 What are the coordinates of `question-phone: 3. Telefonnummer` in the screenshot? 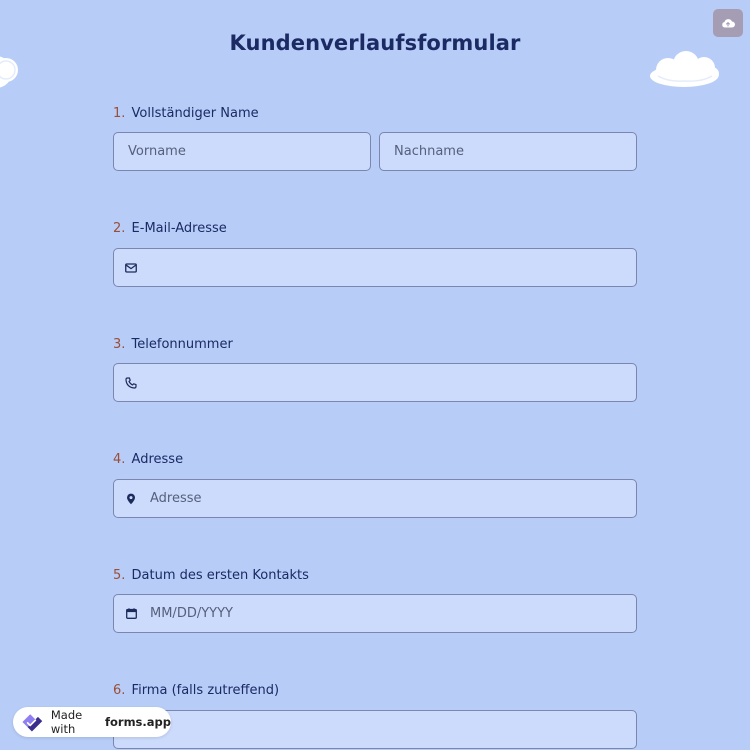 It's located at (375, 345).